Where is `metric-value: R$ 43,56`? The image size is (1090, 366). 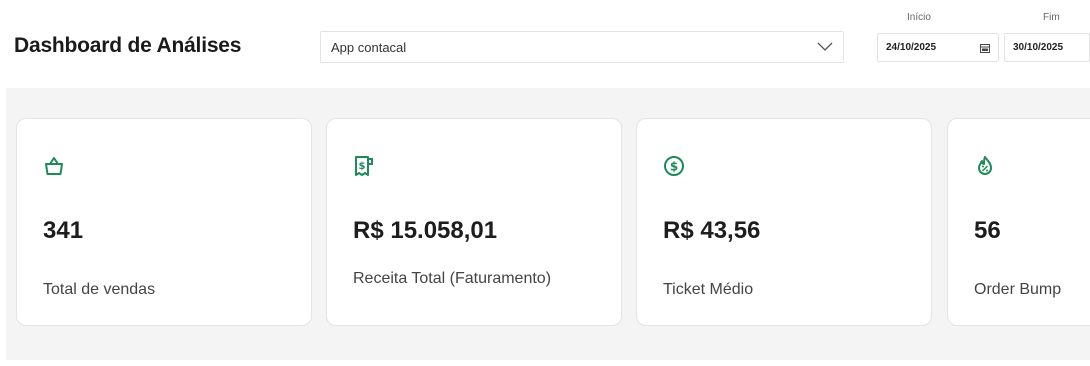
metric-value: R$ 43,56 is located at coordinates (712, 230).